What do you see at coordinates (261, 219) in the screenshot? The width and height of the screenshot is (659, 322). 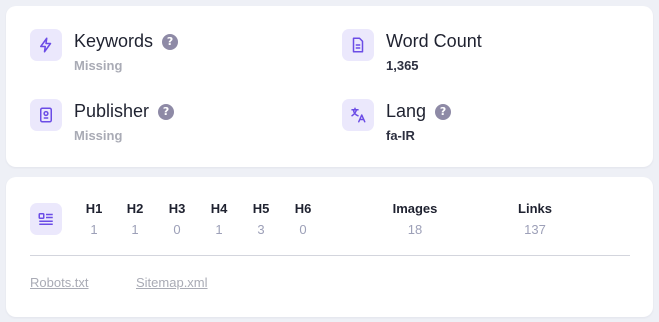 I see `heading-h5: H5 3` at bounding box center [261, 219].